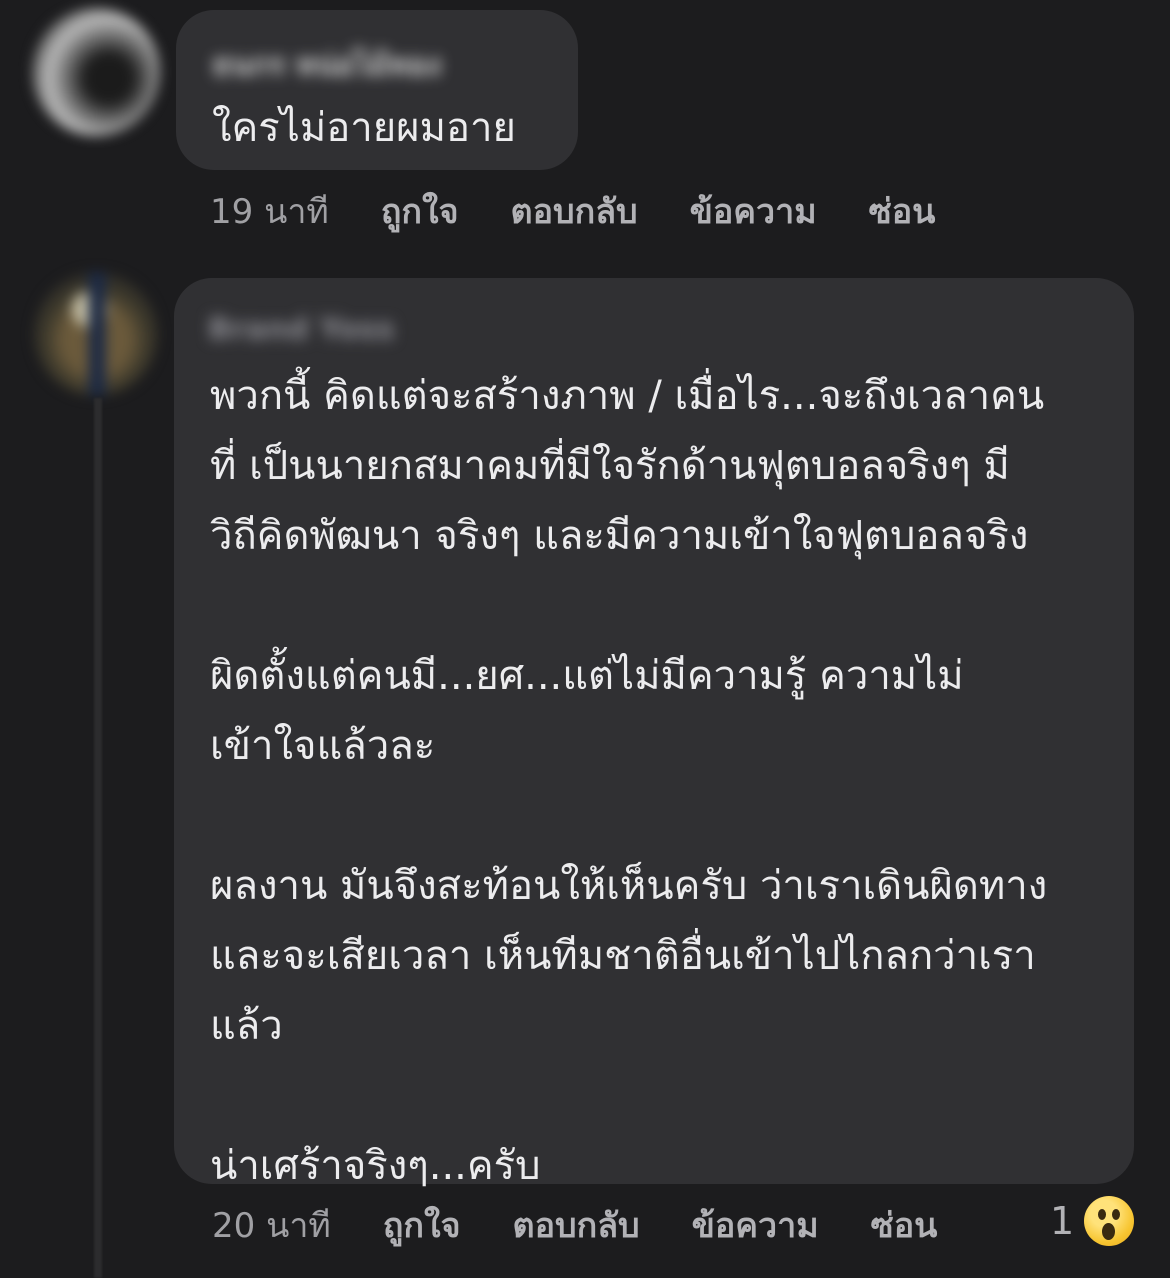 Image resolution: width=1170 pixels, height=1278 pixels. I want to click on thread-line, so click(98, 838).